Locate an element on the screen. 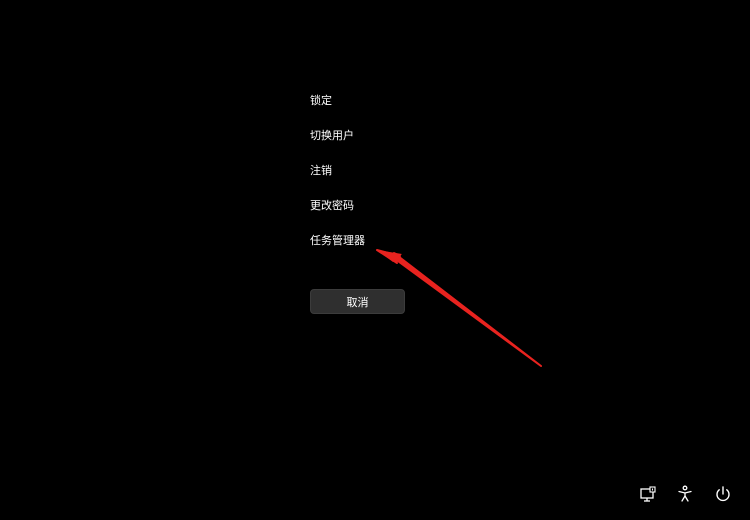  accessibility-icon is located at coordinates (685, 494).